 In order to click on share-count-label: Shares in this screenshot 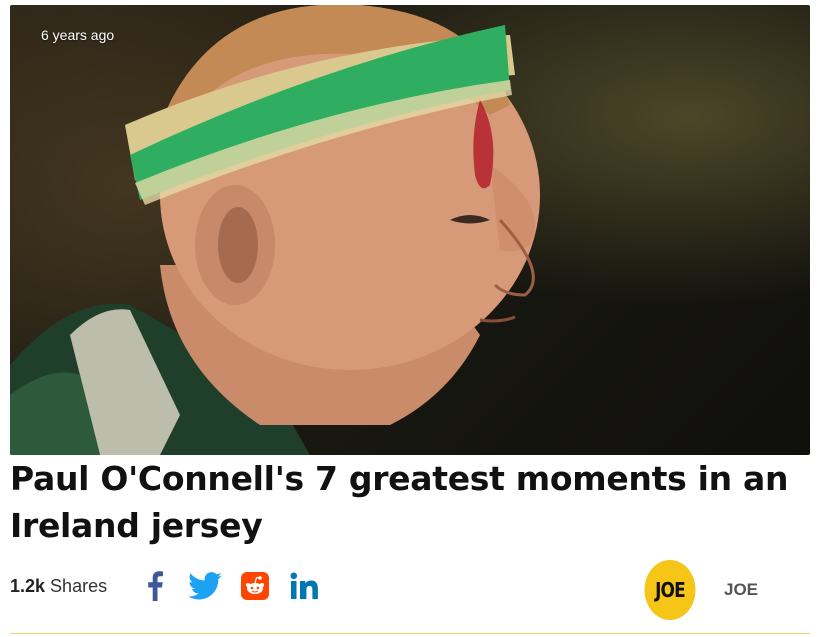, I will do `click(79, 585)`.